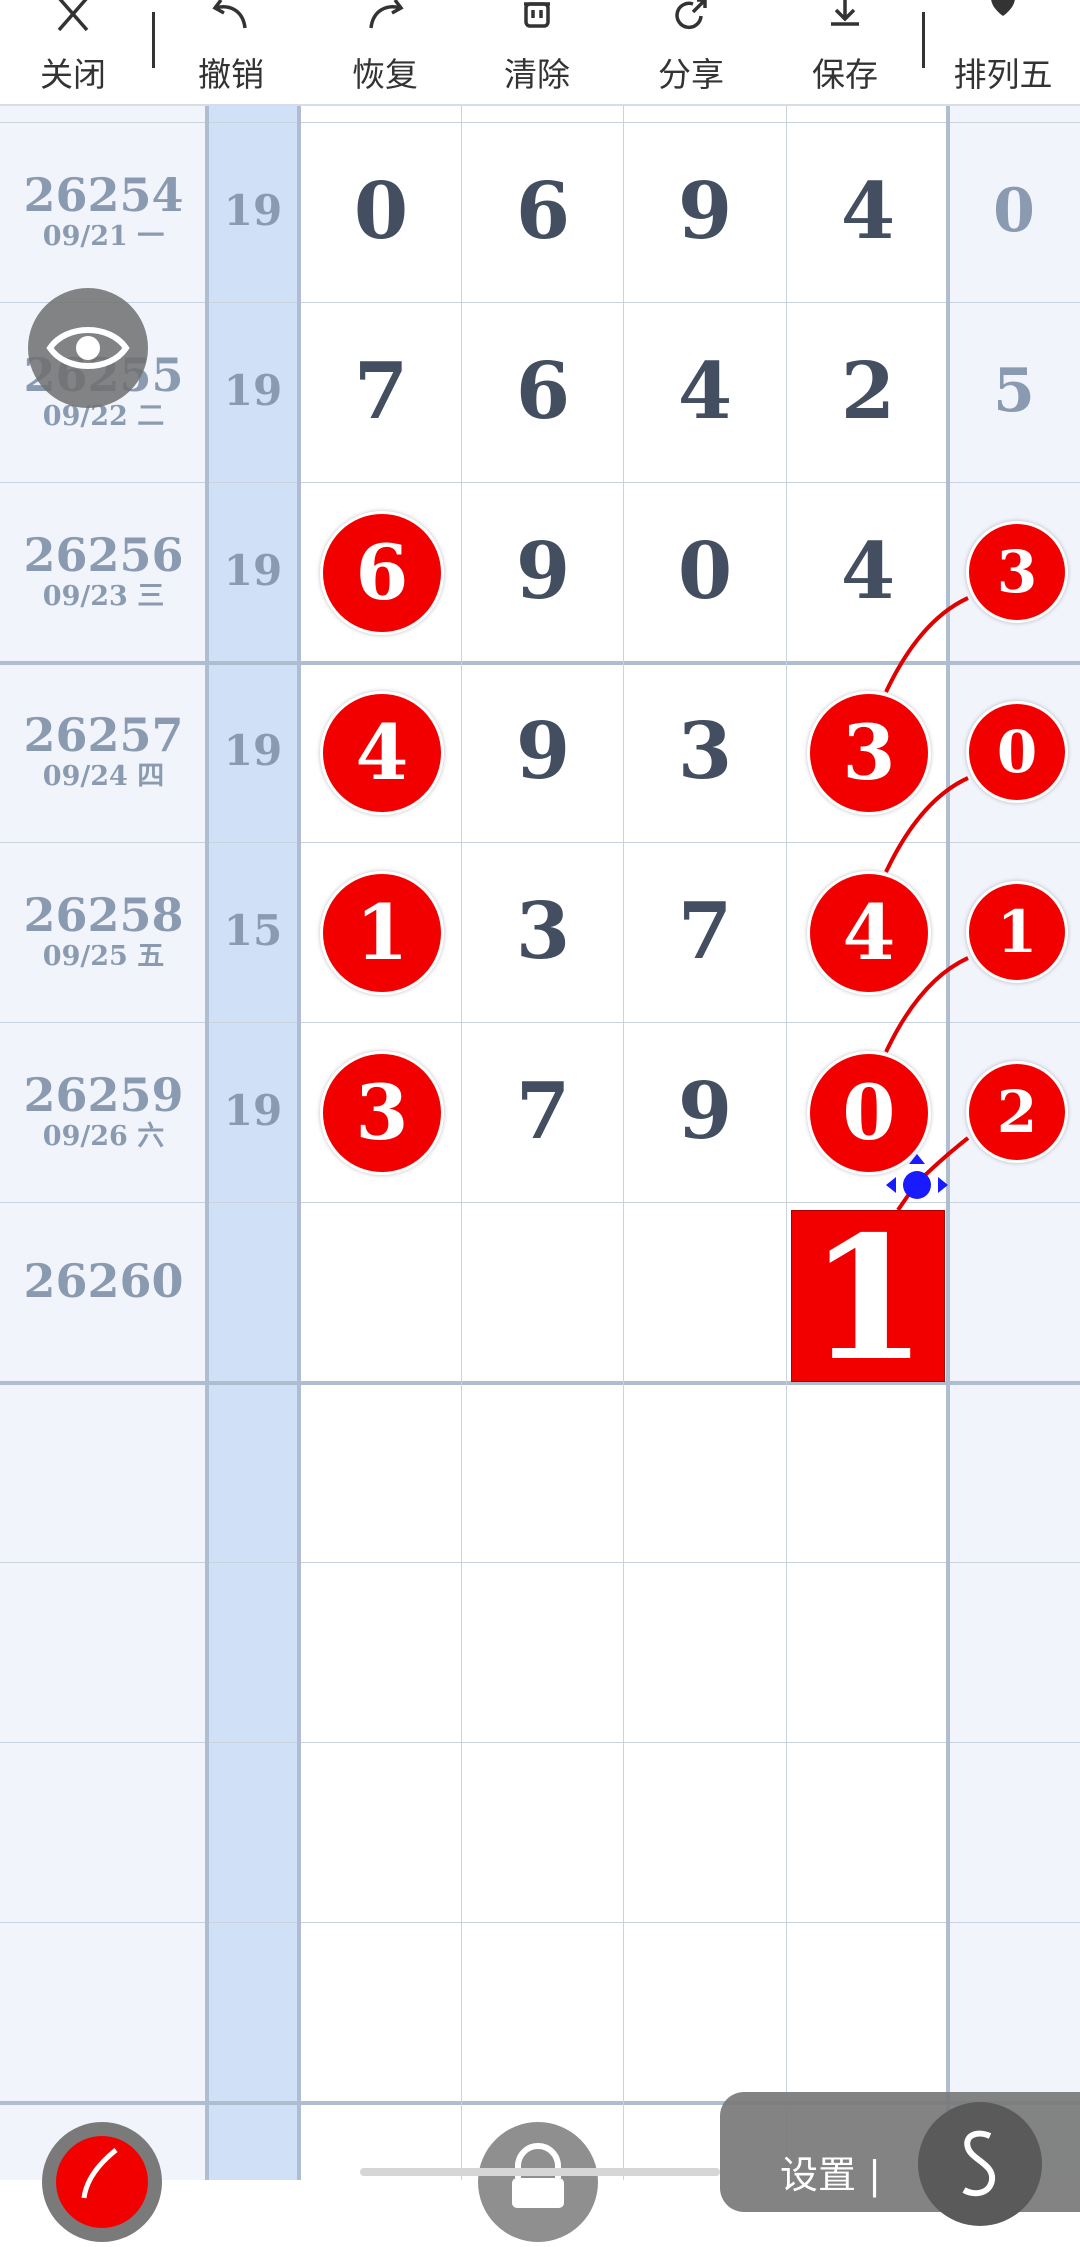  What do you see at coordinates (103, 915) in the screenshot?
I see `issue-number: 26258` at bounding box center [103, 915].